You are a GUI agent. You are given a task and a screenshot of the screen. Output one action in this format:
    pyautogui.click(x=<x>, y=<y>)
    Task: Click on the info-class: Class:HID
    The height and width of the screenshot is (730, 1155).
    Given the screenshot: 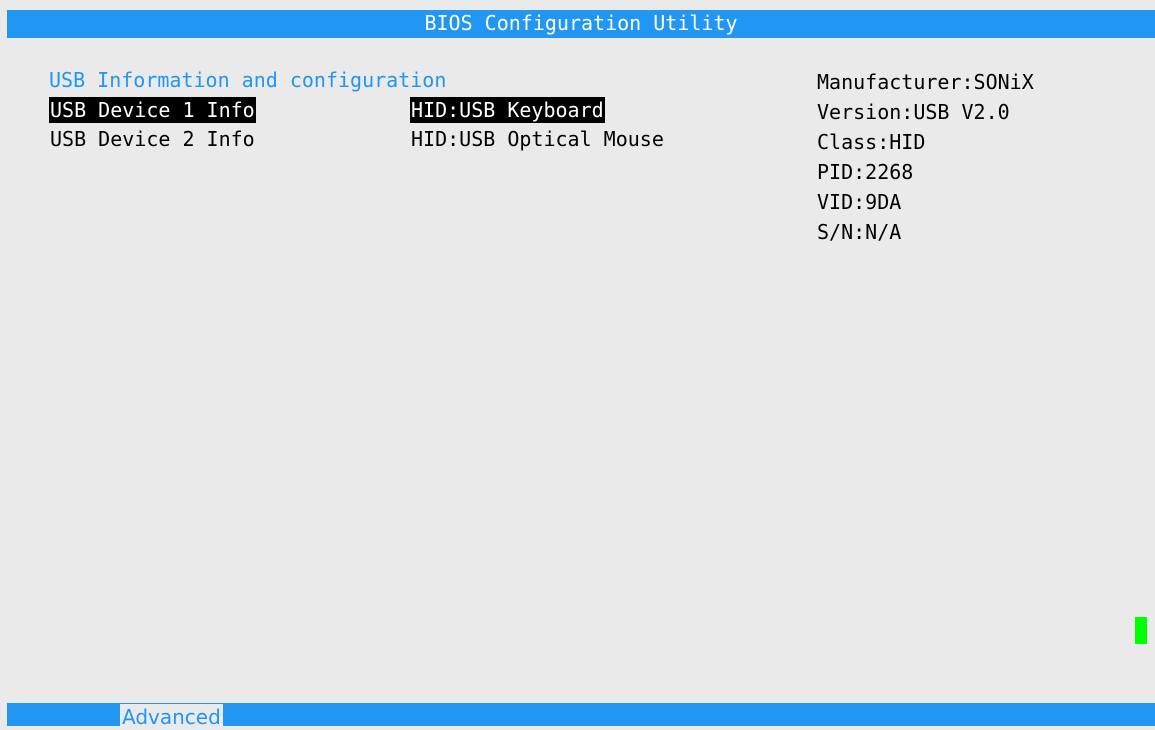 What is the action you would take?
    pyautogui.click(x=871, y=142)
    